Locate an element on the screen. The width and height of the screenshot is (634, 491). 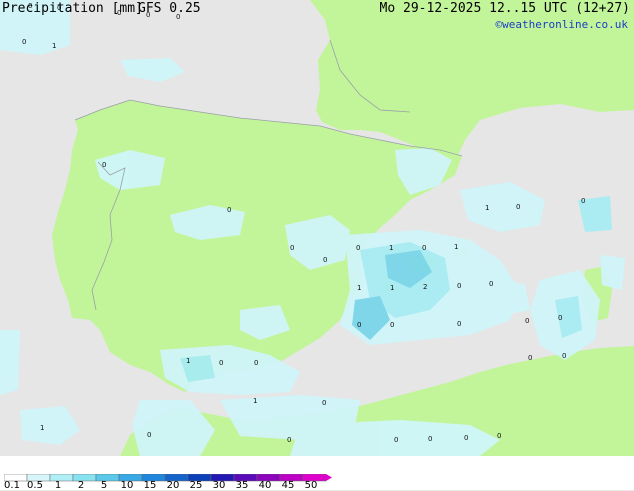
legend-tick-label: 30 is located at coordinates (219, 485).